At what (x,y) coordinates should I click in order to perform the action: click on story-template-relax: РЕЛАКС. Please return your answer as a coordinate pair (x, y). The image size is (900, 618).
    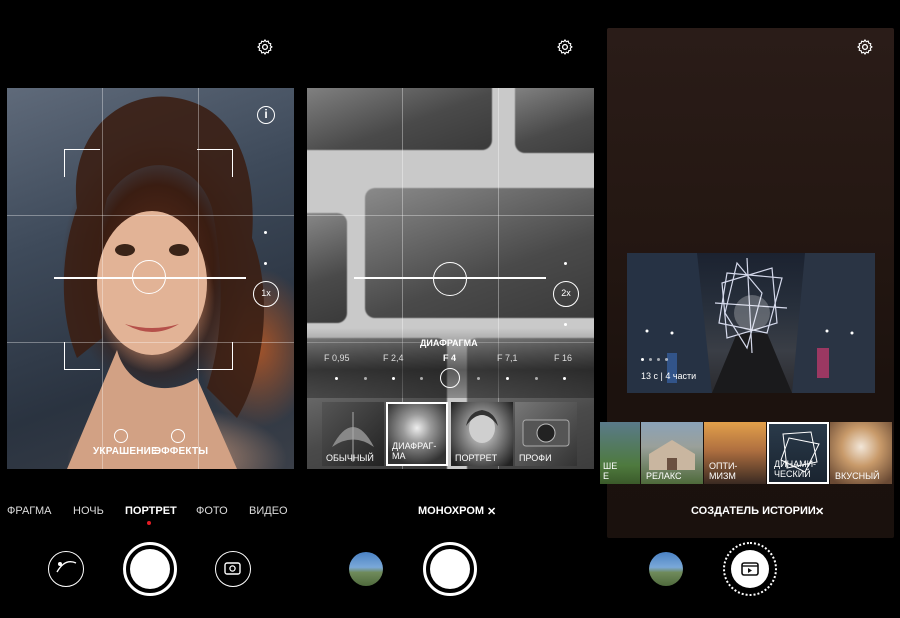
    Looking at the image, I should click on (672, 453).